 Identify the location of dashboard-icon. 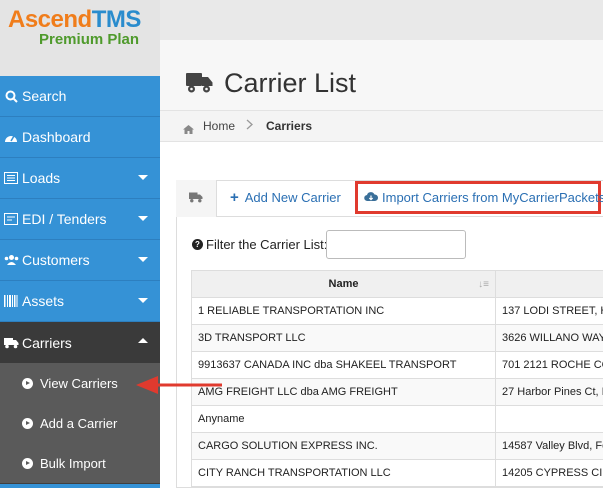
(11, 137).